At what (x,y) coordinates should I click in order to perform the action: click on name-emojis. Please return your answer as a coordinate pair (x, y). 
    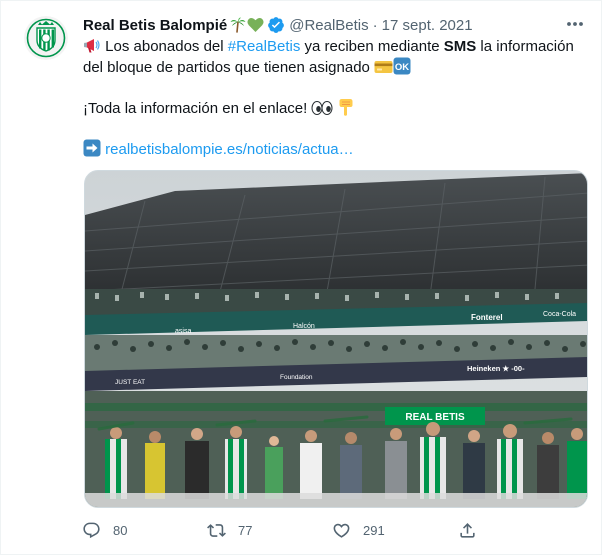
    Looking at the image, I should click on (247, 25).